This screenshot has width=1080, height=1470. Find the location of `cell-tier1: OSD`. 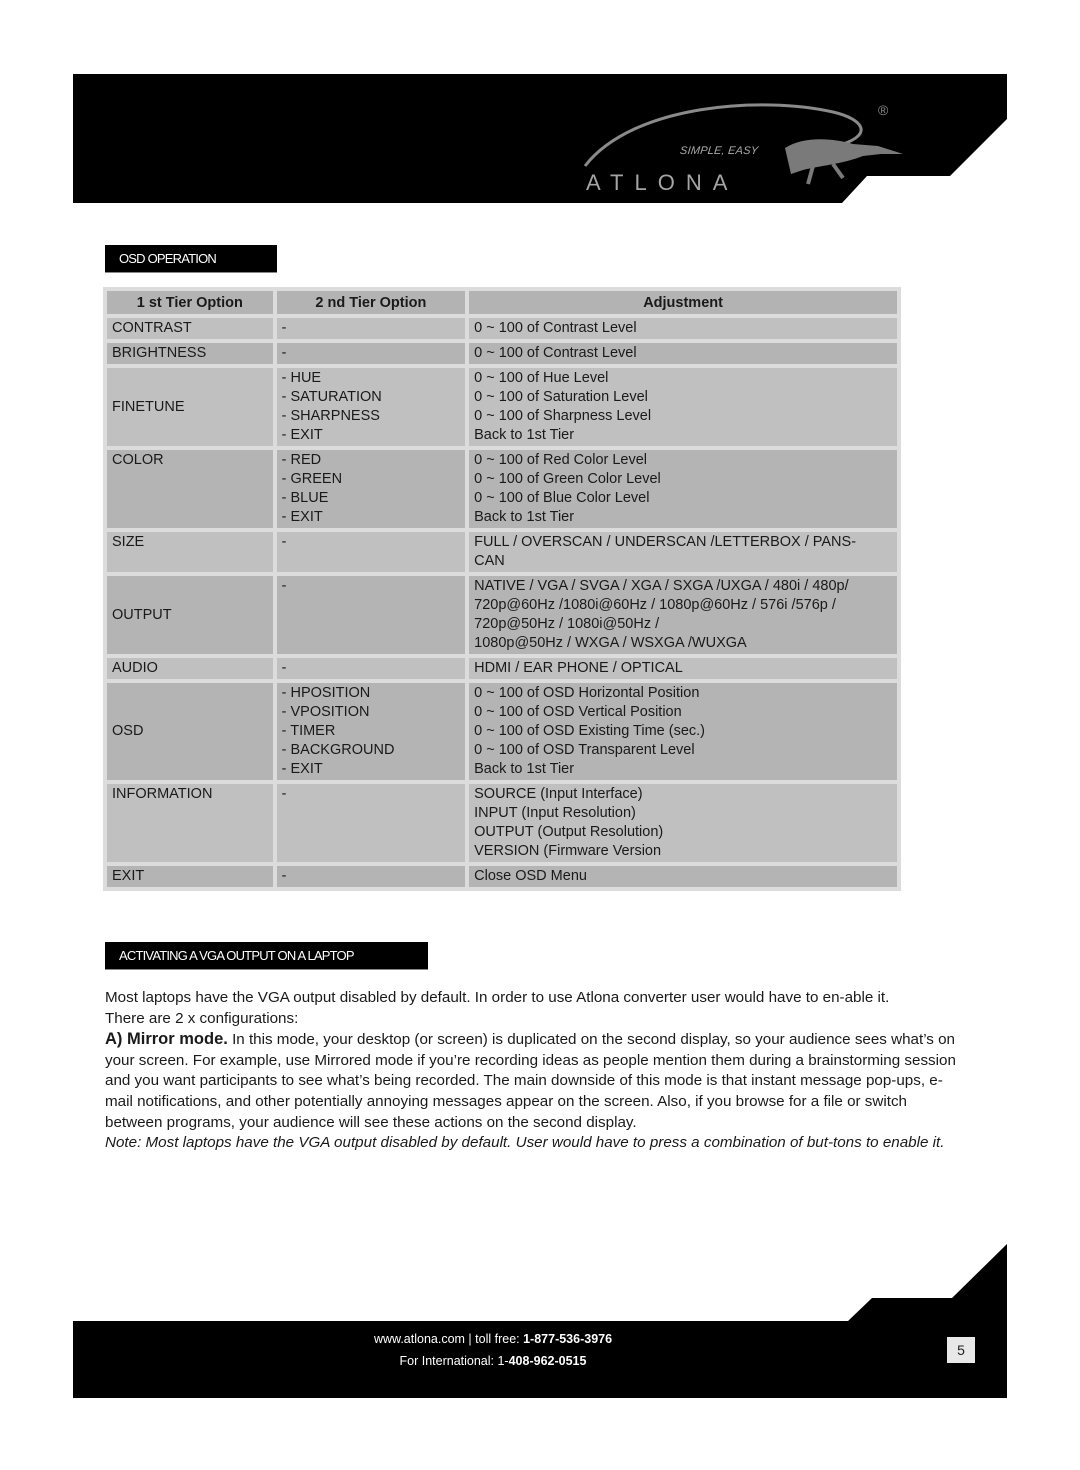

cell-tier1: OSD is located at coordinates (190, 731).